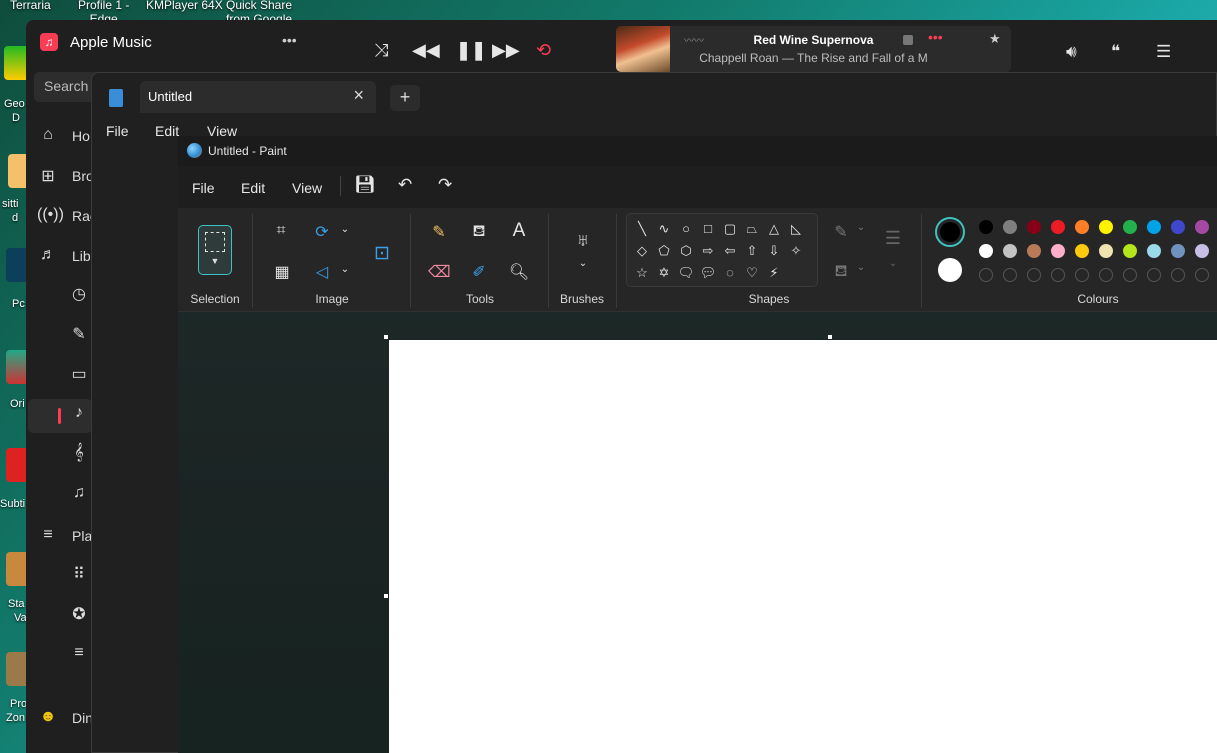 This screenshot has width=1217, height=753. I want to click on colour-2-selector, so click(950, 270).